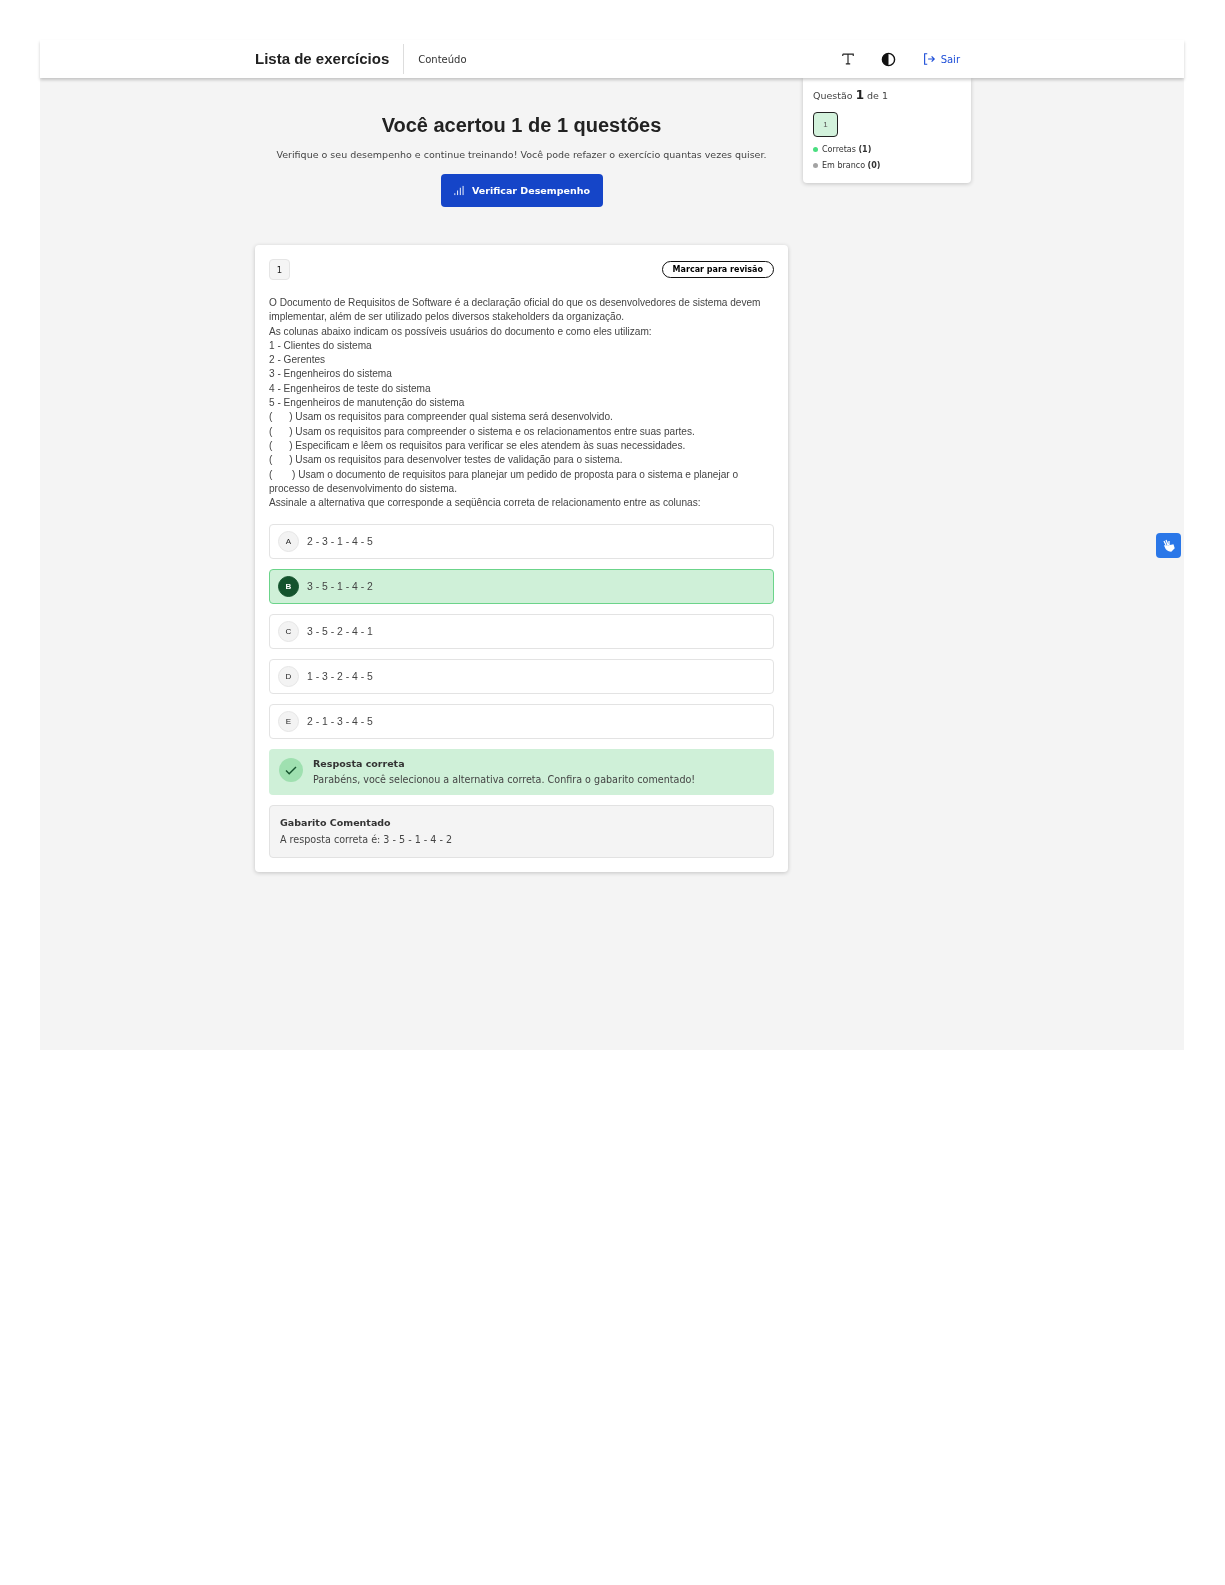 This screenshot has width=1225, height=1585. Describe the element at coordinates (367, 403) in the screenshot. I see `statement-line: 5 - Engenheiros de manutenção do sistema` at that location.